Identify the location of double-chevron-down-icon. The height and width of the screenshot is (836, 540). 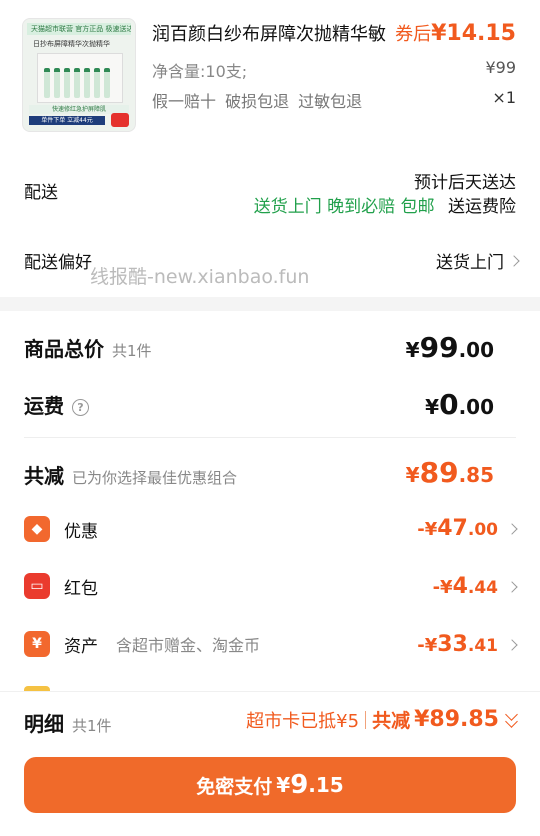
(511, 717).